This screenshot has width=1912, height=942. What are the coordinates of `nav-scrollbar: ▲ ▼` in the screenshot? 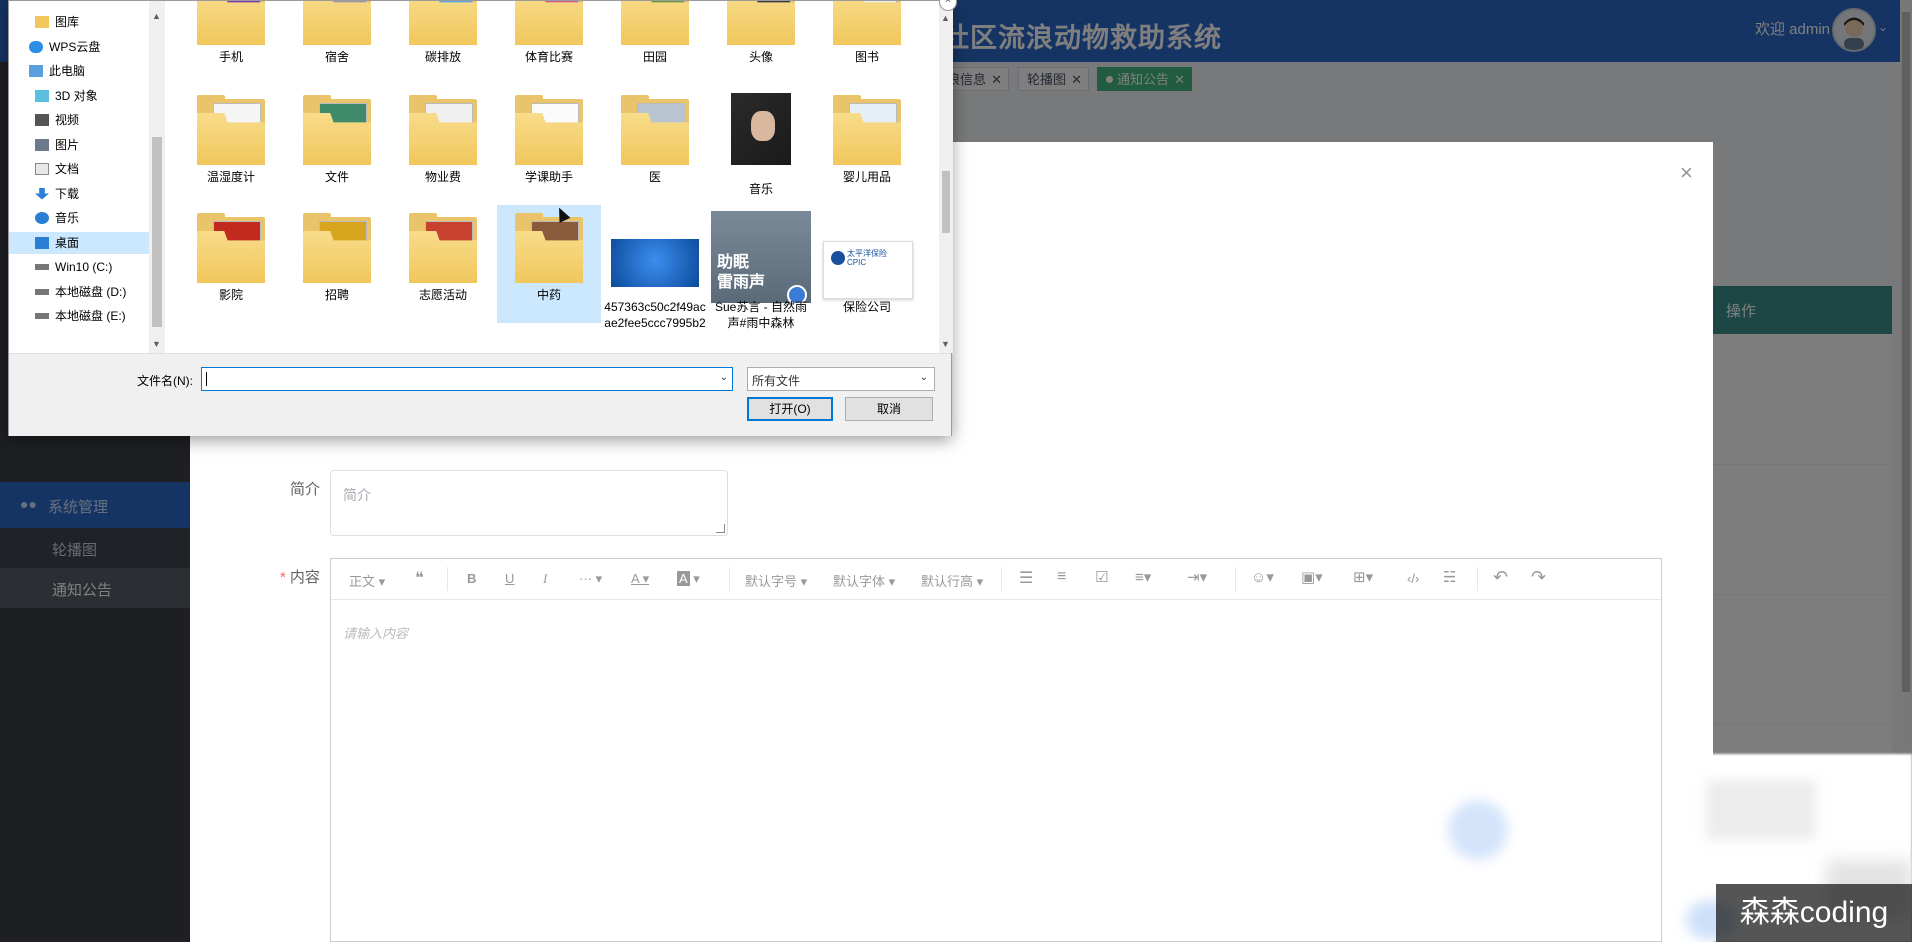 It's located at (157, 177).